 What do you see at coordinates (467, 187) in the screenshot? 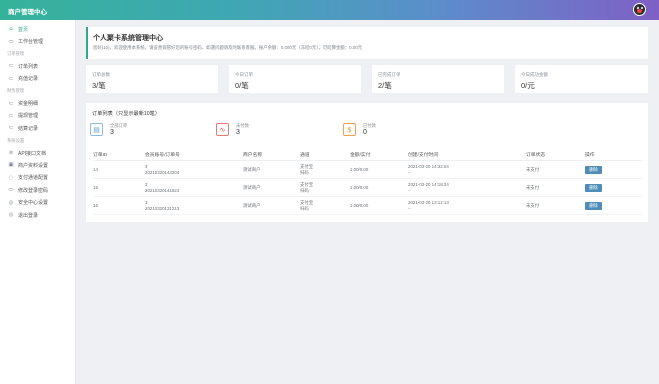
I see `time-cell: 2021-03-20 14:18:24 --` at bounding box center [467, 187].